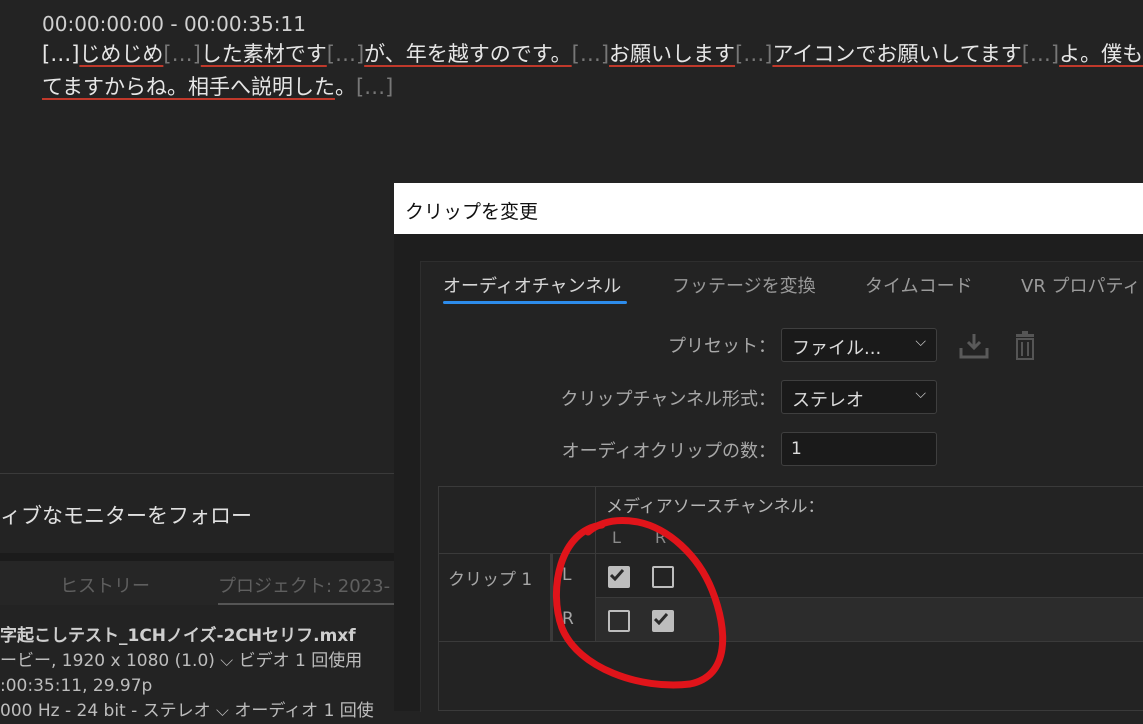  What do you see at coordinates (619, 621) in the screenshot?
I see `checkbox-r-to-l` at bounding box center [619, 621].